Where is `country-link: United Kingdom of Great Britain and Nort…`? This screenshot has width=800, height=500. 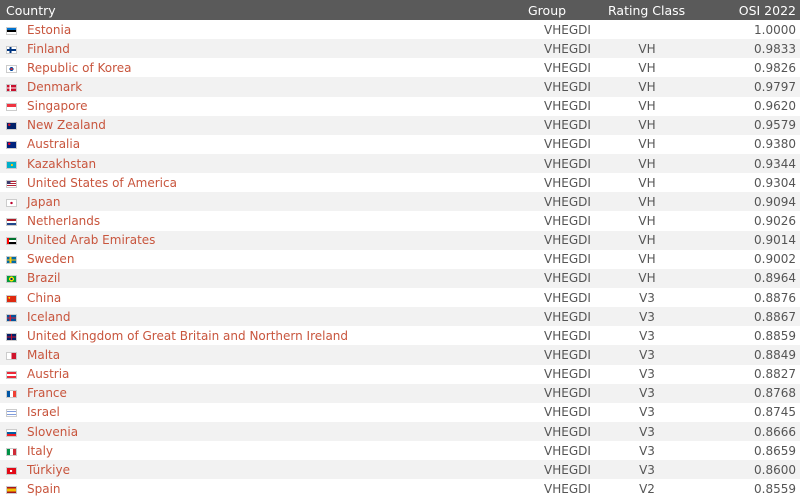
country-link: United Kingdom of Great Britain and Nort… is located at coordinates (187, 336).